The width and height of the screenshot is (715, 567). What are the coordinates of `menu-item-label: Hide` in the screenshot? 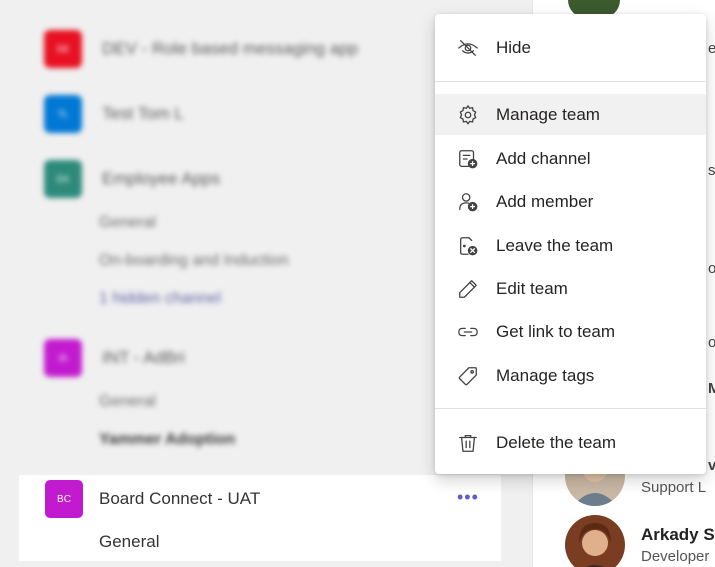 It's located at (513, 47).